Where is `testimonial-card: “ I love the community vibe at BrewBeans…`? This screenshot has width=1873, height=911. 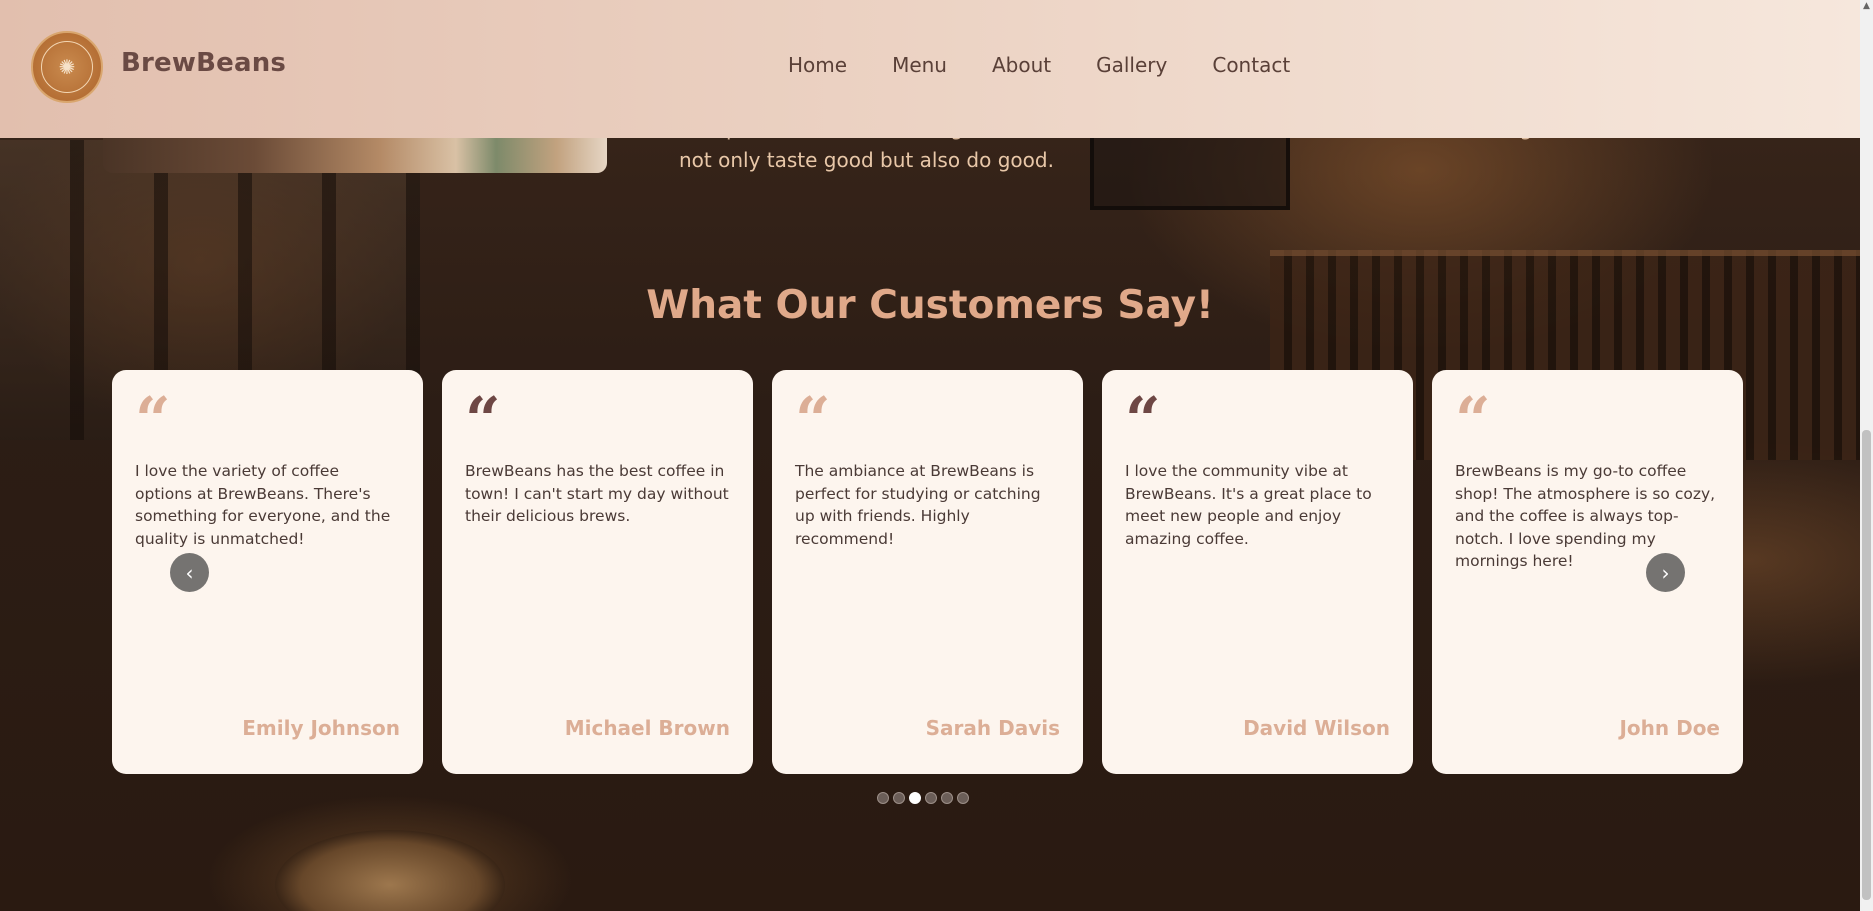 testimonial-card: “ I love the community vibe at BrewBeans… is located at coordinates (1257, 572).